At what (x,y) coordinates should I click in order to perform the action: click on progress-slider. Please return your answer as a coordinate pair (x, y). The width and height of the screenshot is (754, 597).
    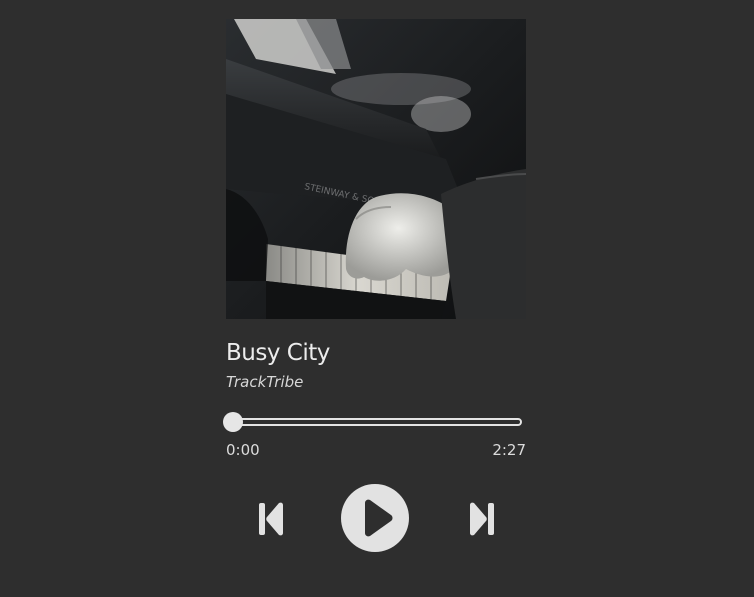
    Looking at the image, I should click on (370, 422).